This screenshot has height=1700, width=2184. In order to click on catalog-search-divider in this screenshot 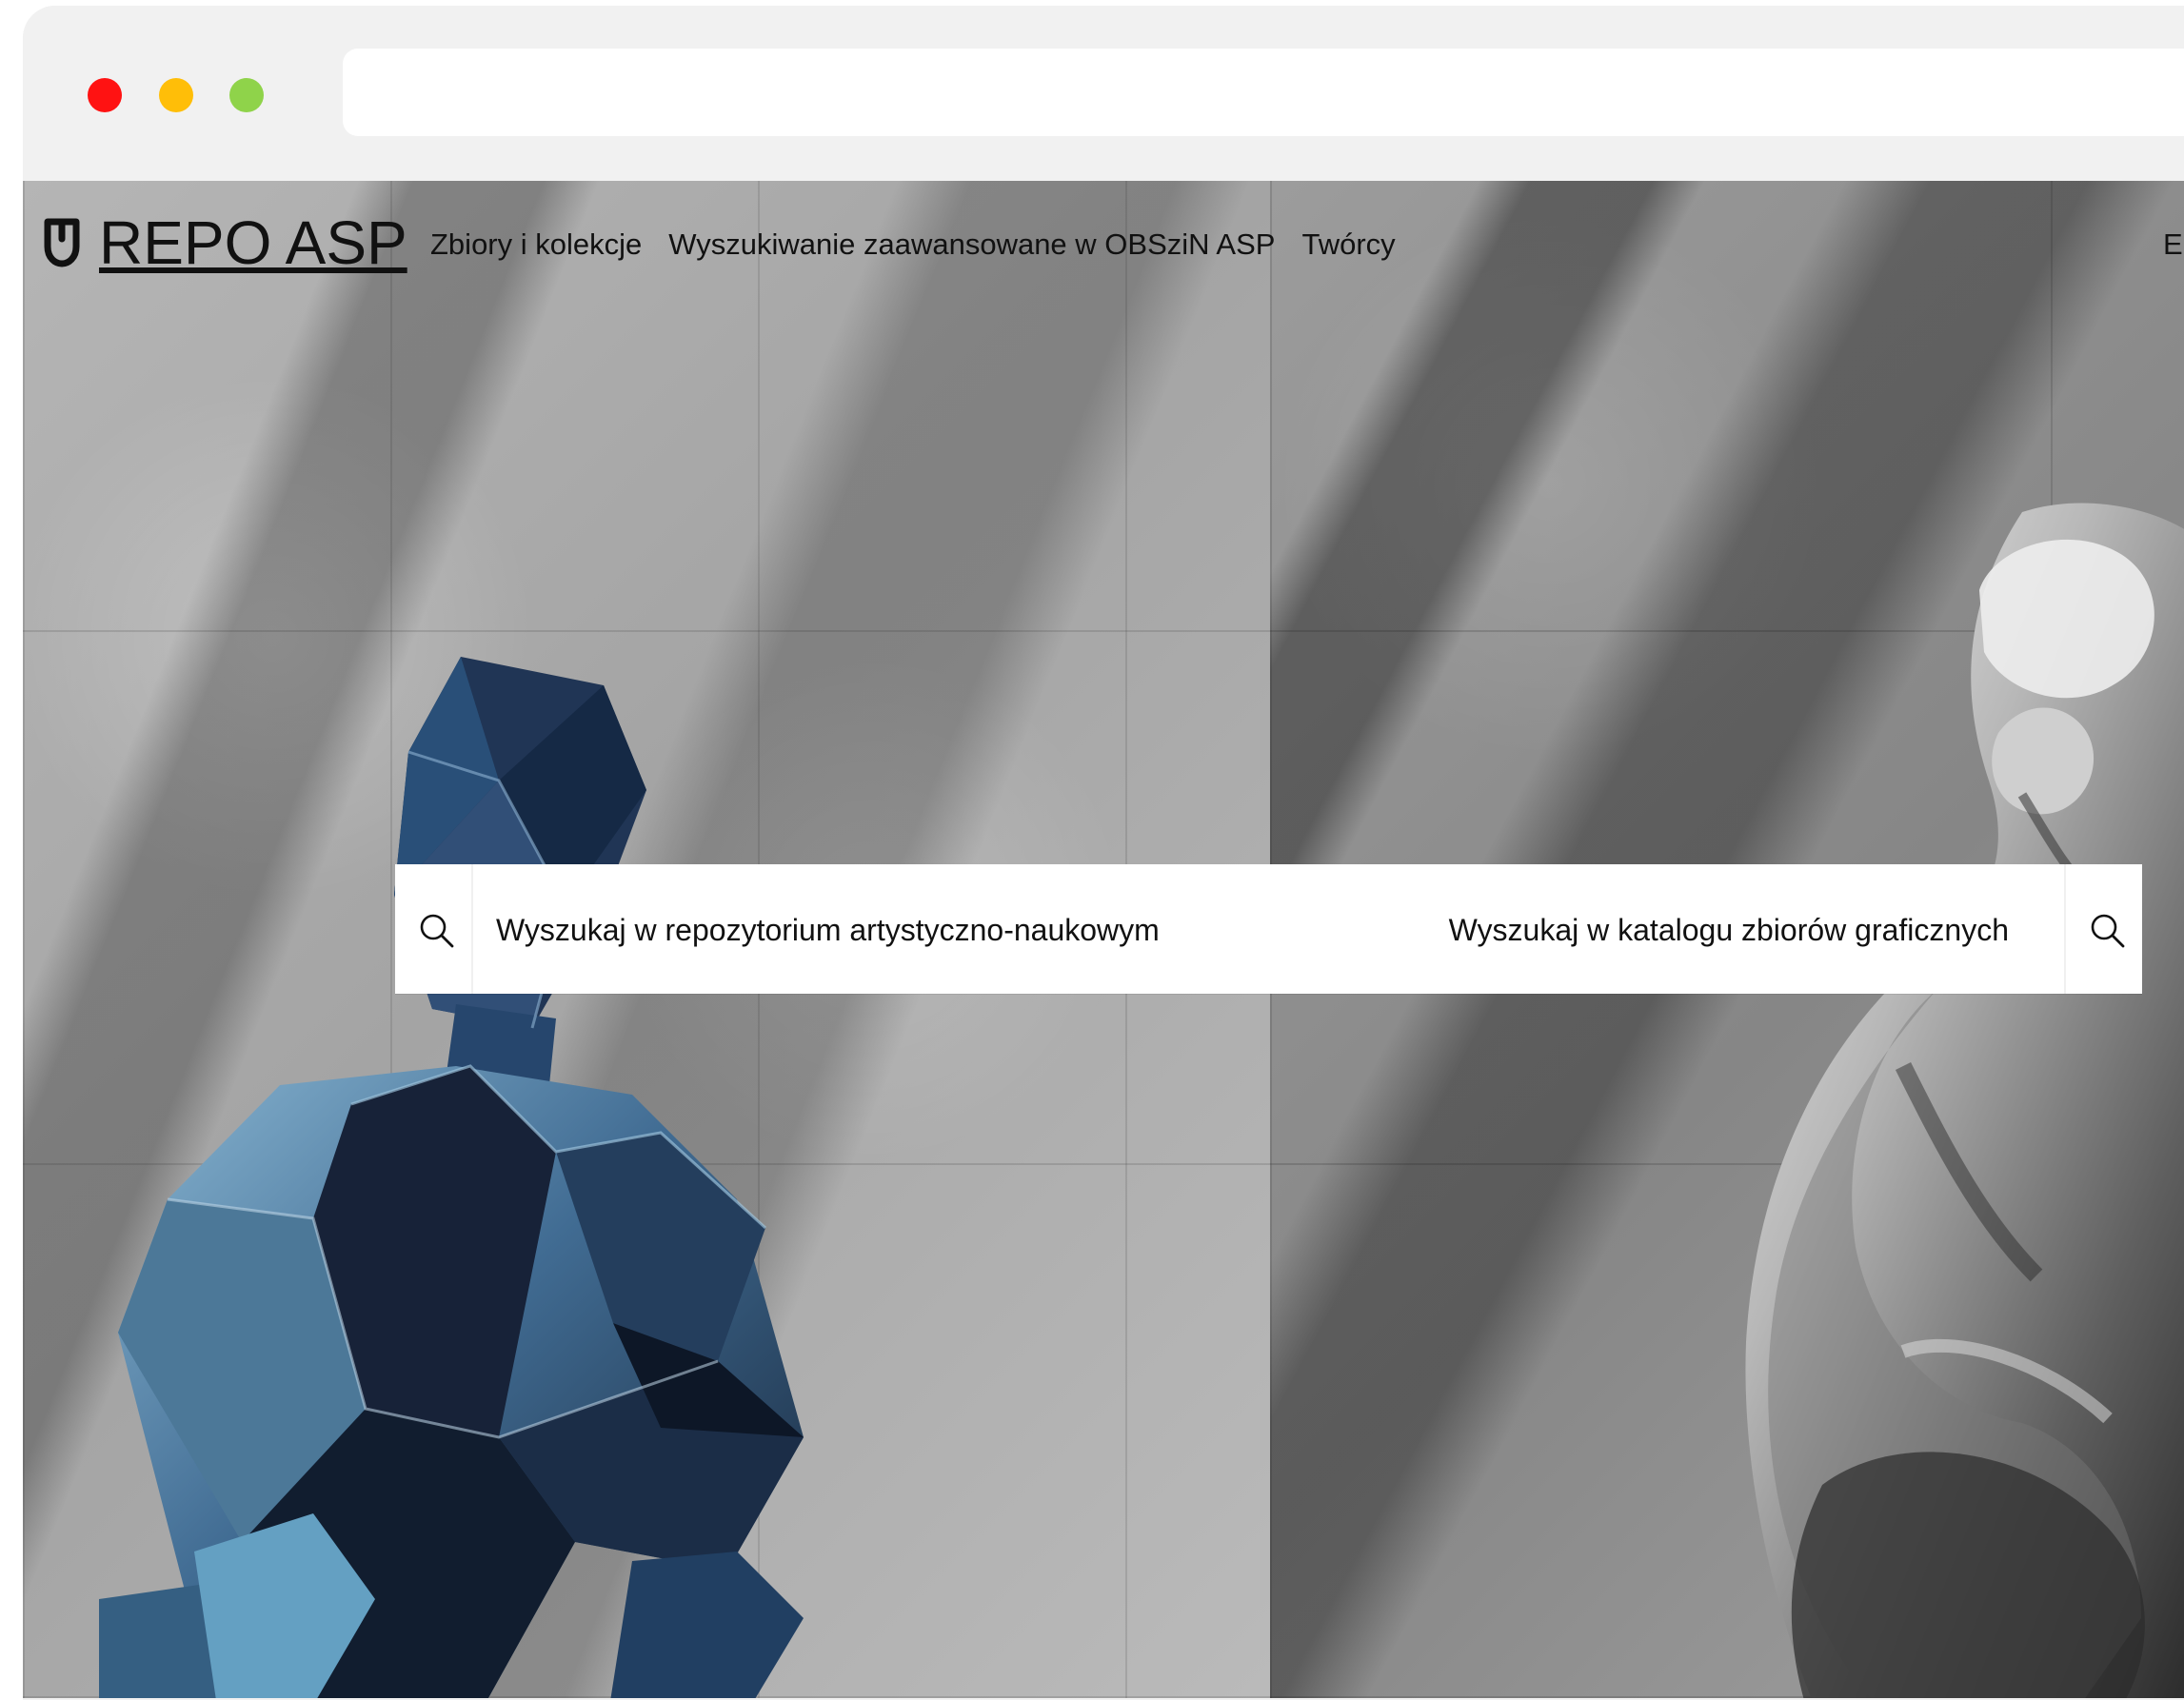, I will do `click(2065, 929)`.